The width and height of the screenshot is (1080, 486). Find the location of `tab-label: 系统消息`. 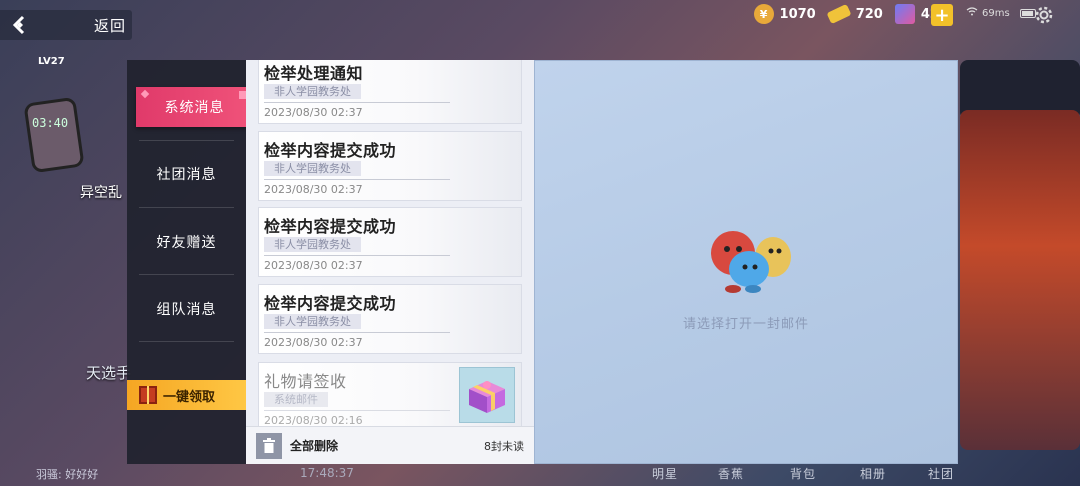

tab-label: 系统消息 is located at coordinates (194, 108).